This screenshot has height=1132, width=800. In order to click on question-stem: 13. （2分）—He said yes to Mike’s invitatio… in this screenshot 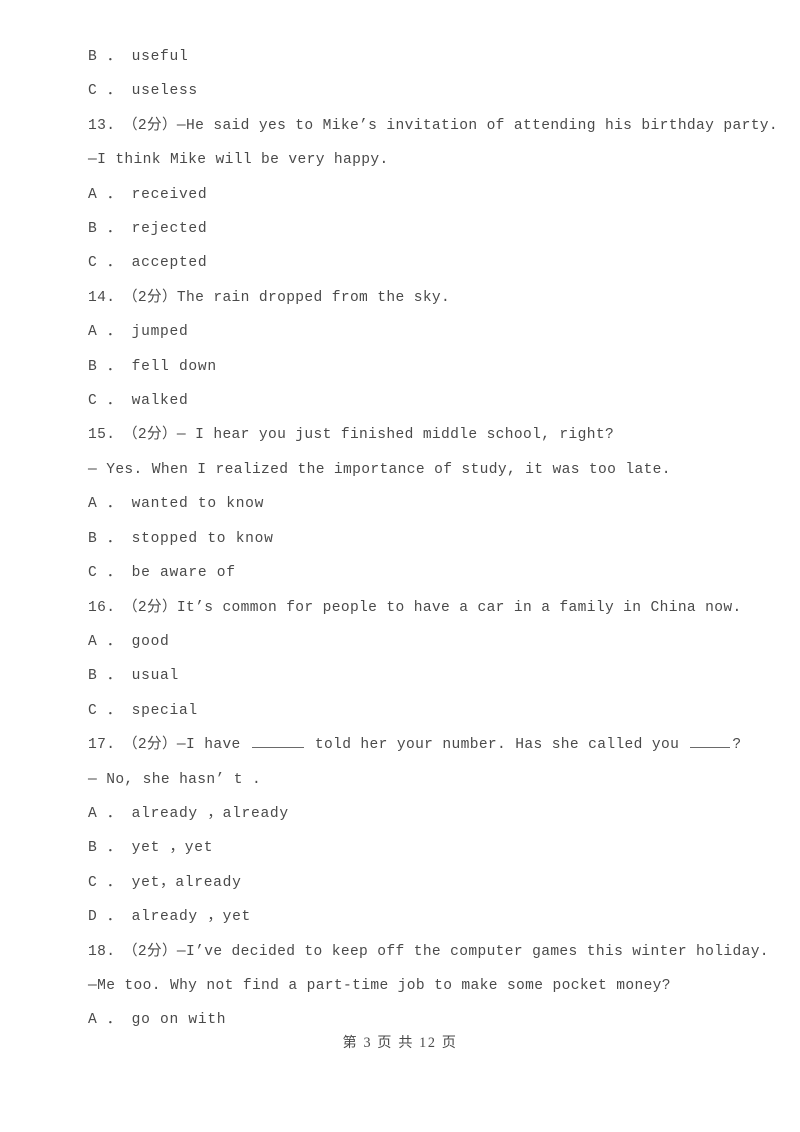, I will do `click(433, 125)`.